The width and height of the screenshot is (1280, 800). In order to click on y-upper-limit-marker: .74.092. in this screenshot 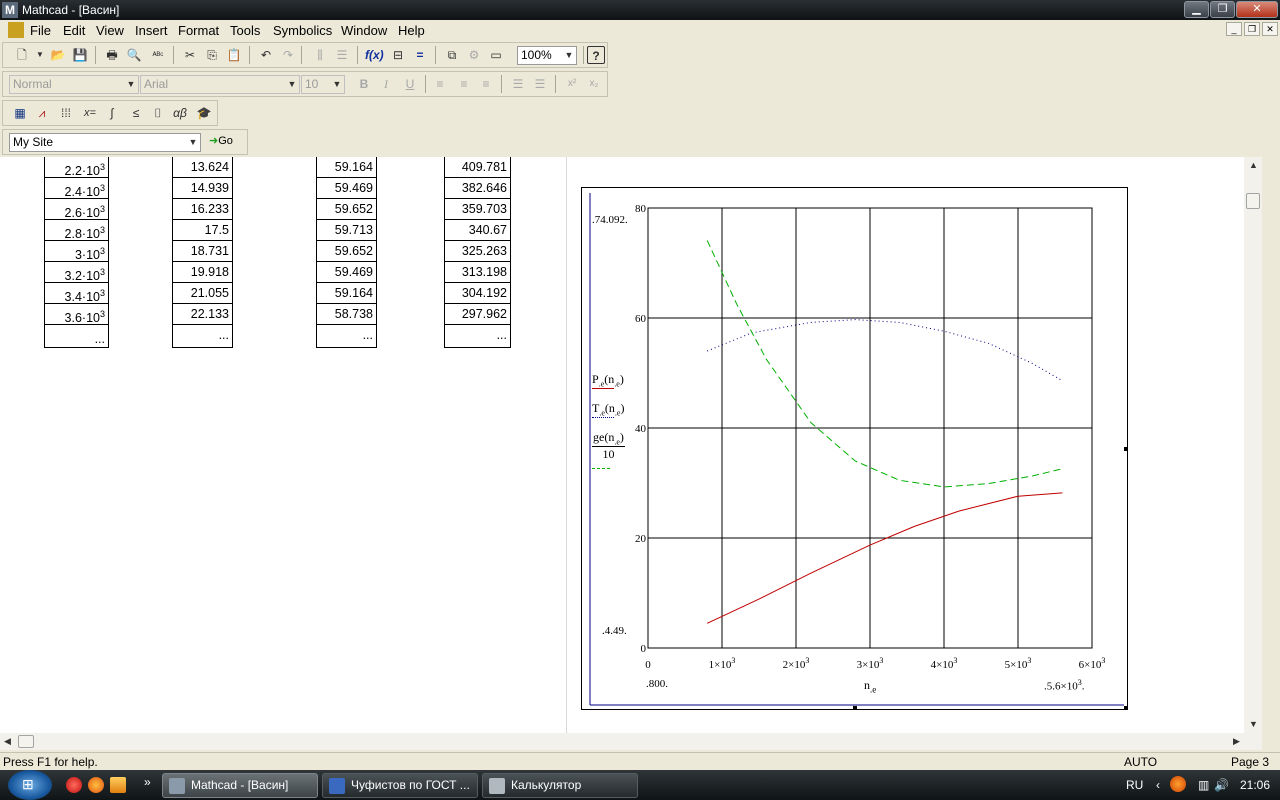, I will do `click(610, 220)`.